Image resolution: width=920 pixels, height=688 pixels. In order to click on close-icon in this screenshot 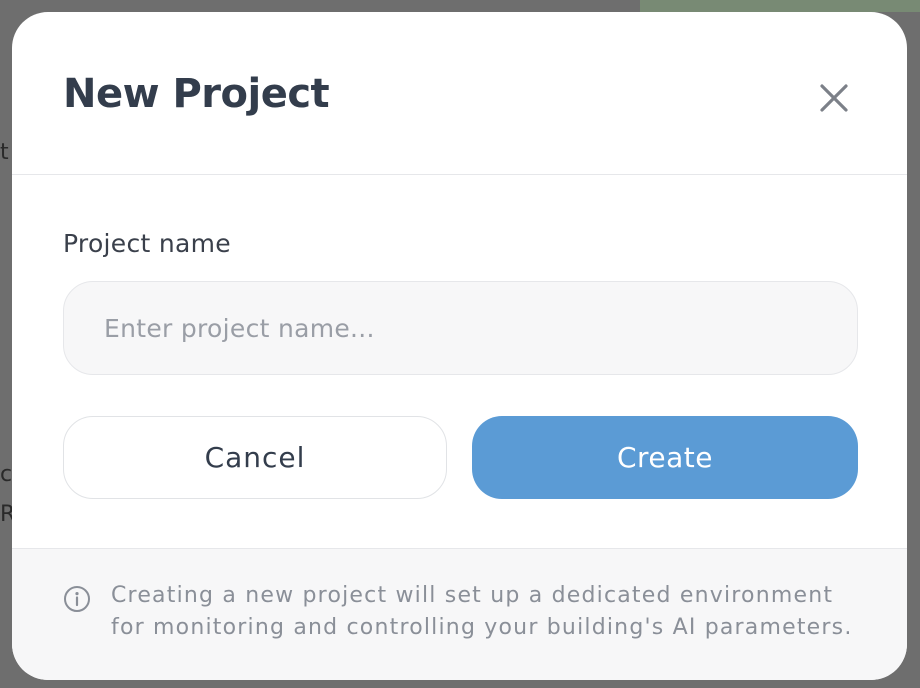, I will do `click(834, 98)`.